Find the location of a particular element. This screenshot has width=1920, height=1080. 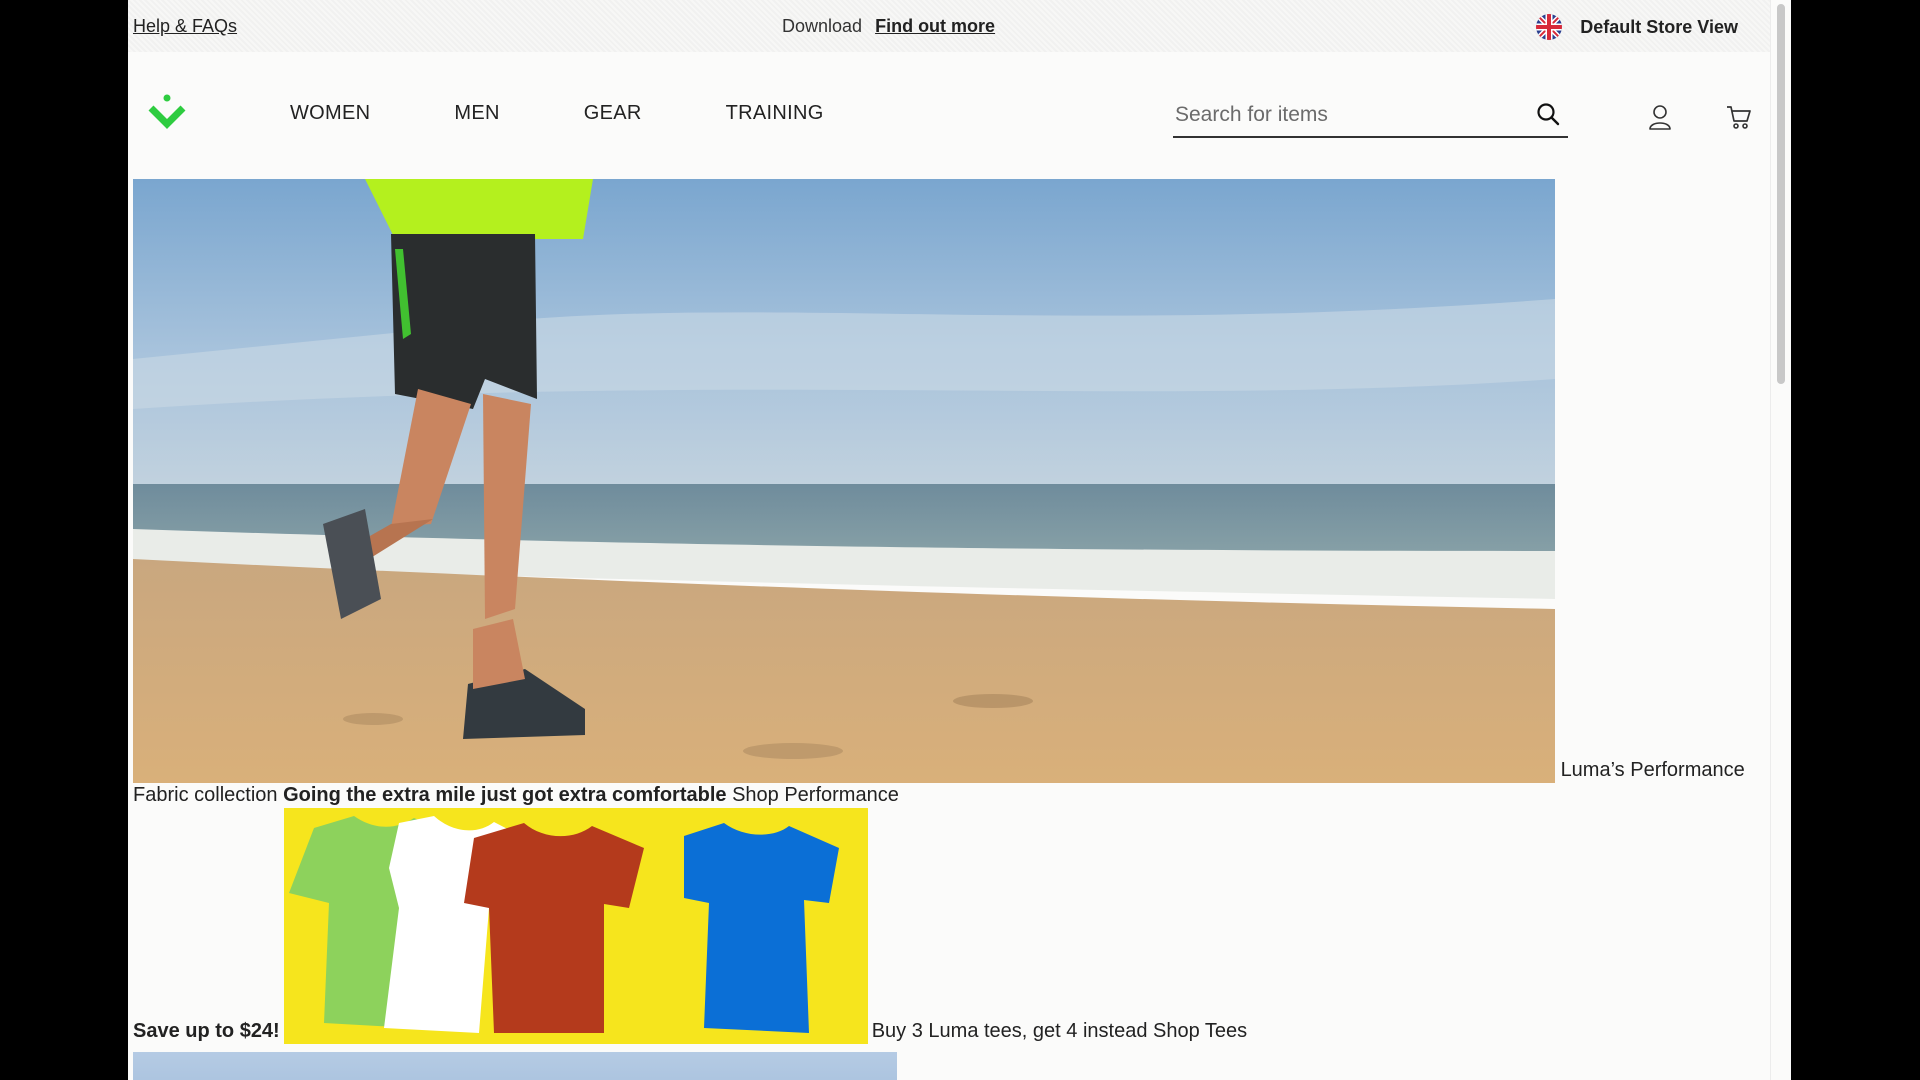

main-nav: WOMEN MEN GEAR TRAINING is located at coordinates (557, 113).